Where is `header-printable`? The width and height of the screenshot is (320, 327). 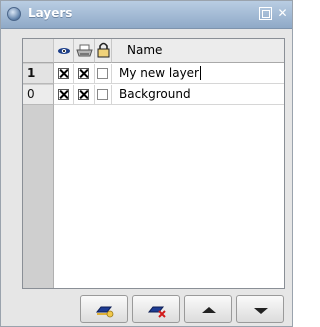
header-printable is located at coordinates (84, 51).